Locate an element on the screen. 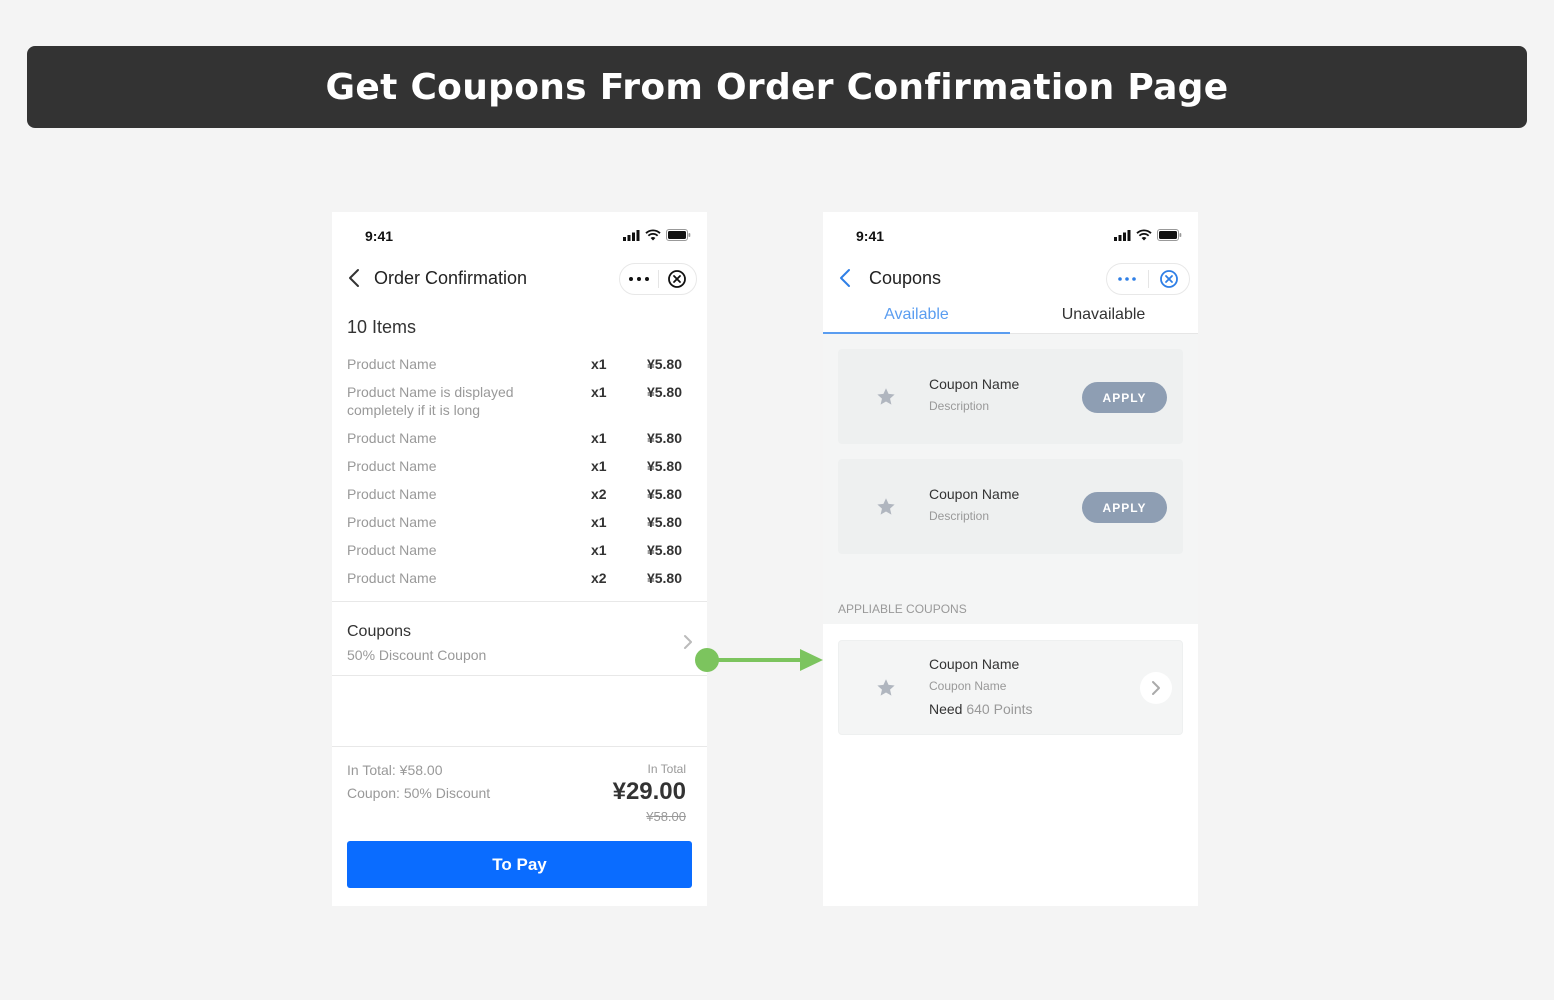 The image size is (1554, 1000). coupon-subtitle: Coupon Name is located at coordinates (968, 686).